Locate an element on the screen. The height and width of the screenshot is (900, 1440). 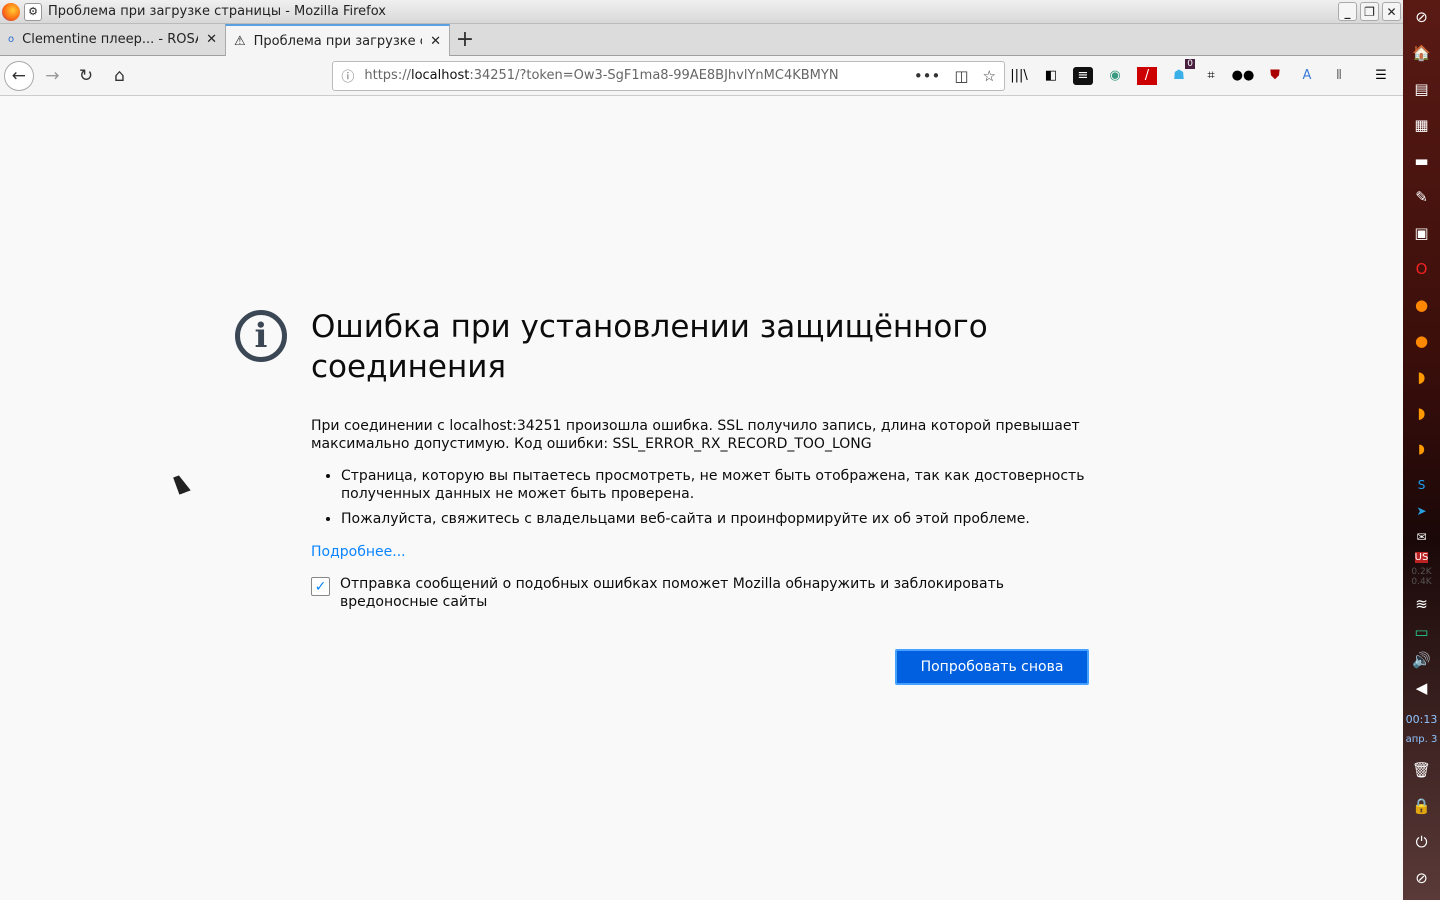
site-info-icon: ⓘ is located at coordinates (347, 75).